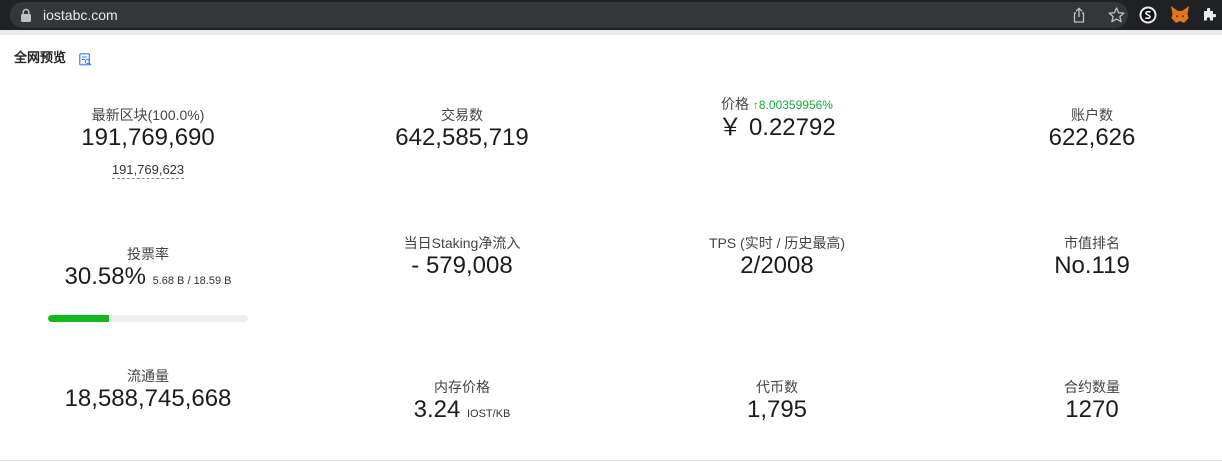 The height and width of the screenshot is (463, 1222). What do you see at coordinates (462, 412) in the screenshot?
I see `stat-value-row: 3.24 IOST/KB` at bounding box center [462, 412].